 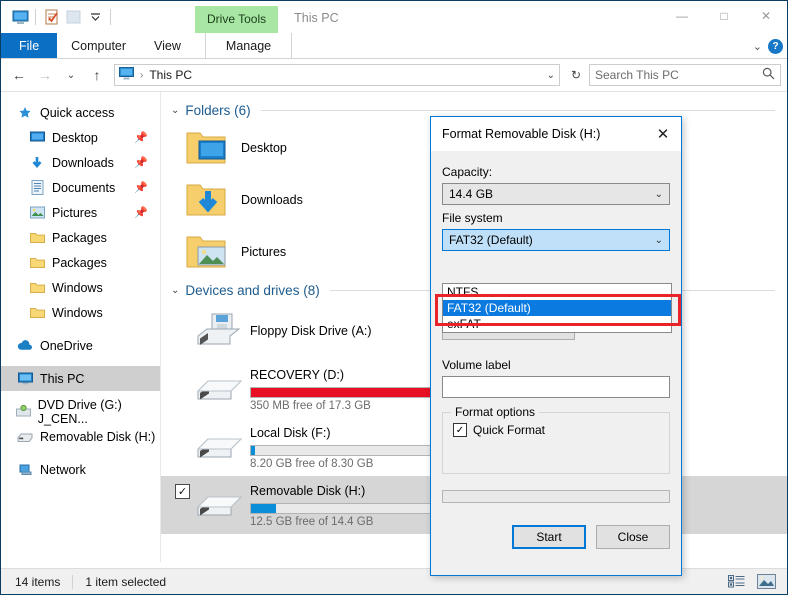 What do you see at coordinates (80, 162) in the screenshot?
I see `sidebar-item-downloads: Downloads 📌` at bounding box center [80, 162].